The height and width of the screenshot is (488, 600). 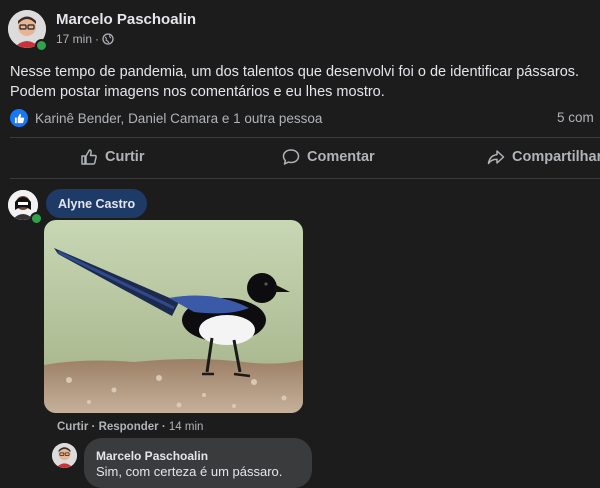 I want to click on post-meta: 17 min ·, so click(x=85, y=39).